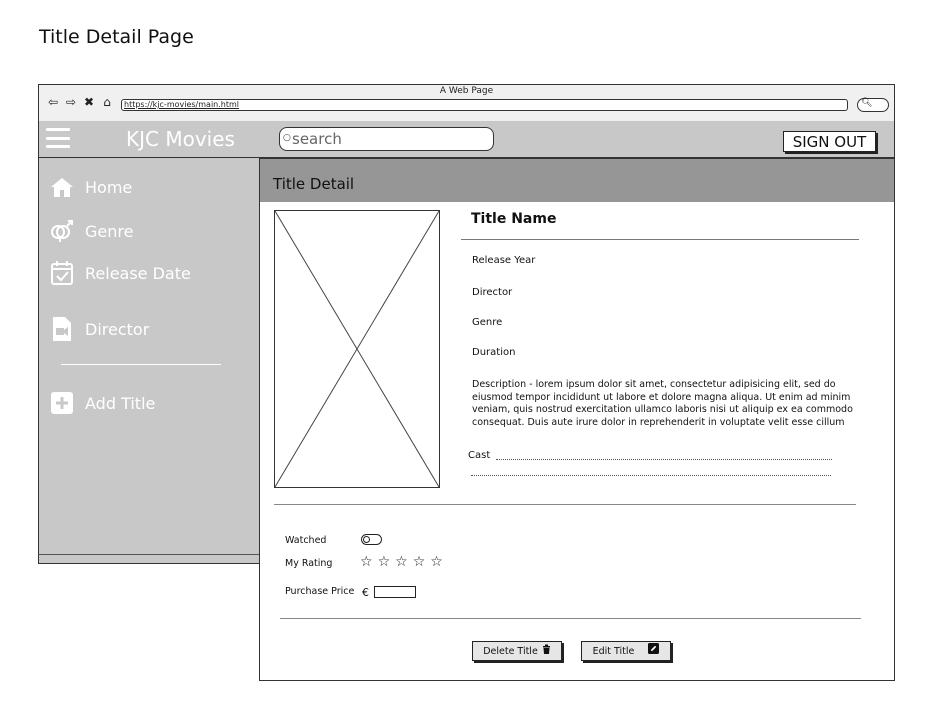 The height and width of the screenshot is (705, 930). What do you see at coordinates (120, 403) in the screenshot?
I see `sidebar-item-label: Add Title` at bounding box center [120, 403].